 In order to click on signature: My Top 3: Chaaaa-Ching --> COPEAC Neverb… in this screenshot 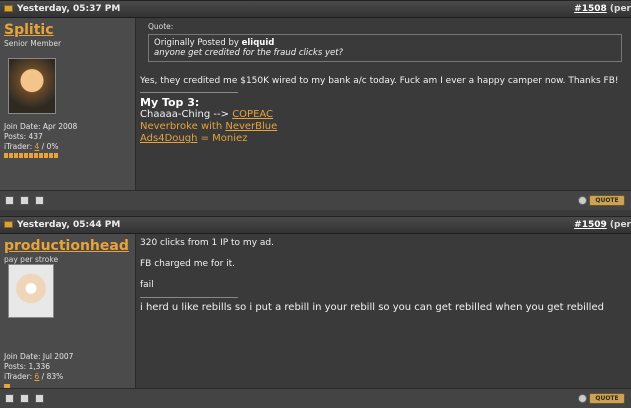, I will do `click(384, 121)`.